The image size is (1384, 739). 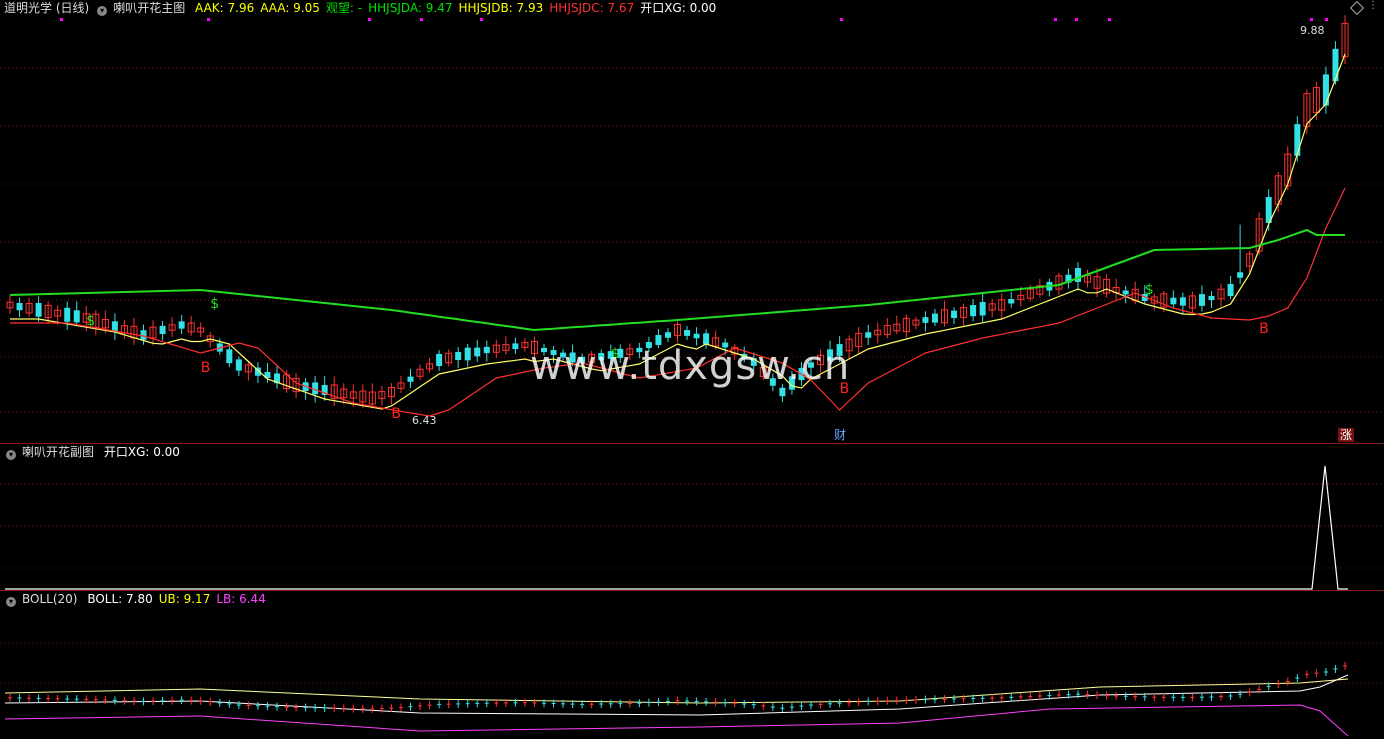 I want to click on sub-chart-header: ▾ 喇叭开花副图 开口XG: 0.00, so click(x=98, y=452).